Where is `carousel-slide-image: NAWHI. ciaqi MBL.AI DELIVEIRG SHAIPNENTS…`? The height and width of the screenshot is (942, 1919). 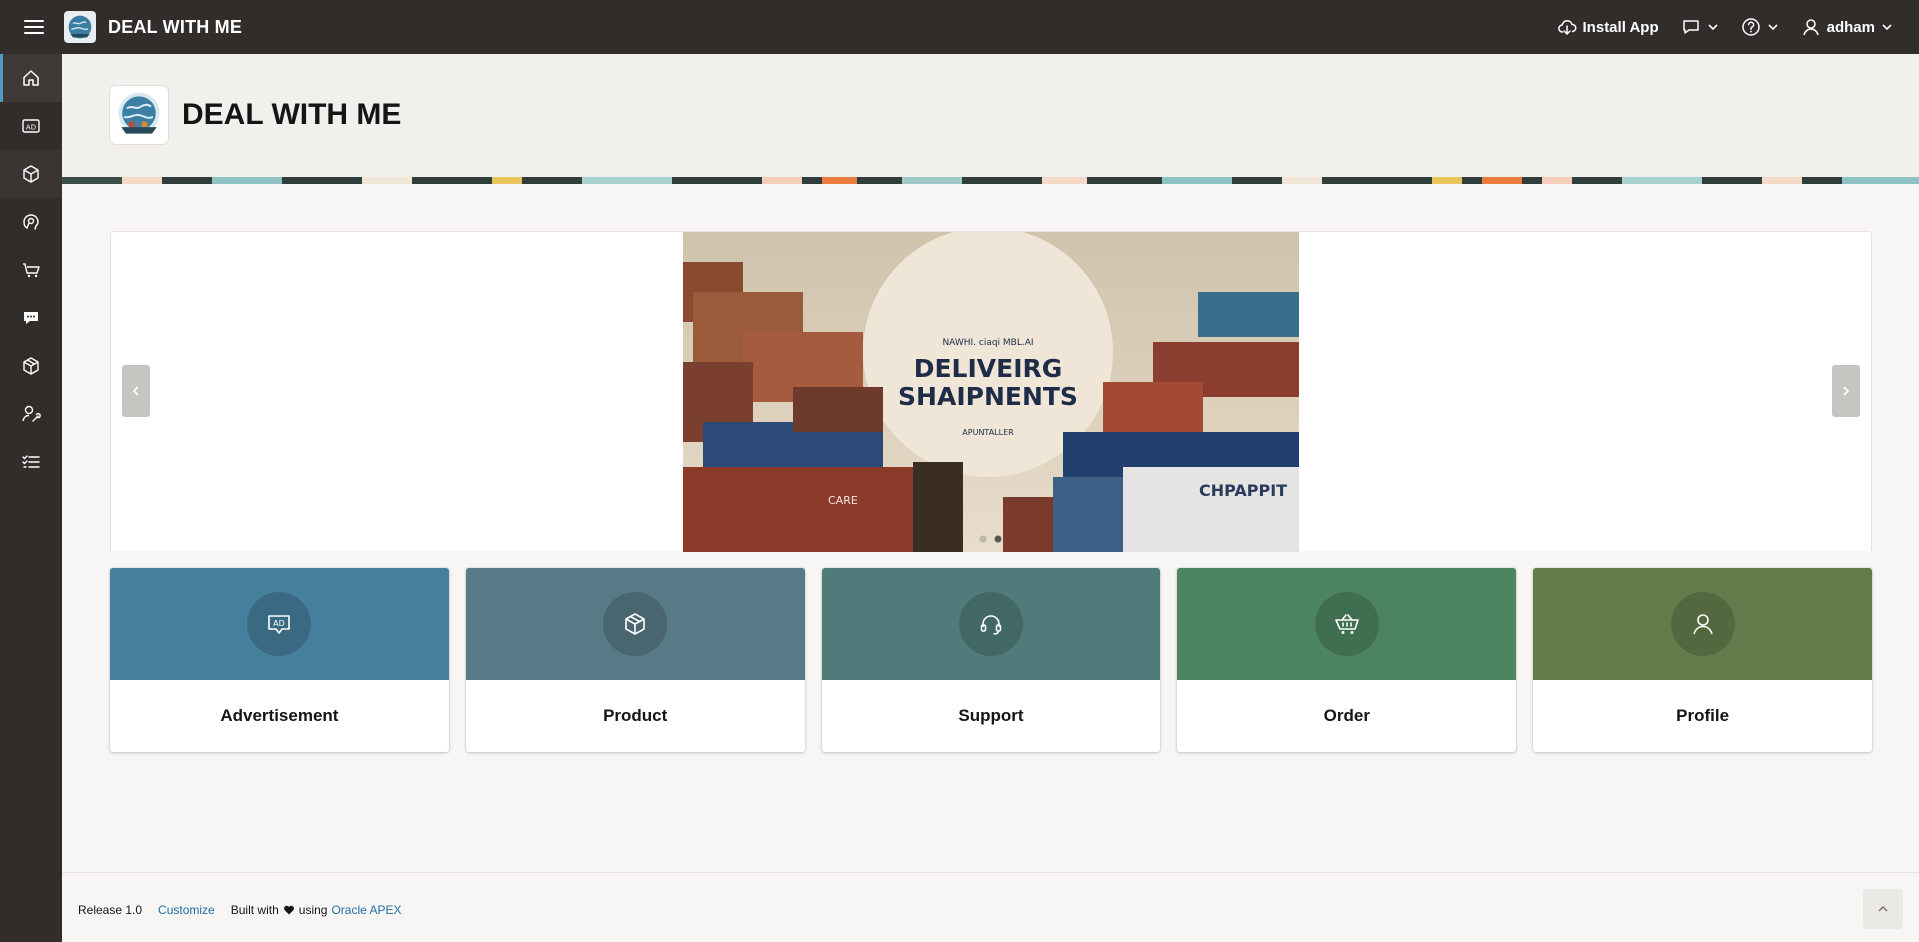
carousel-slide-image: NAWHI. ciaqi MBL.AI DELIVEIRG SHAIPNENTS… is located at coordinates (991, 392).